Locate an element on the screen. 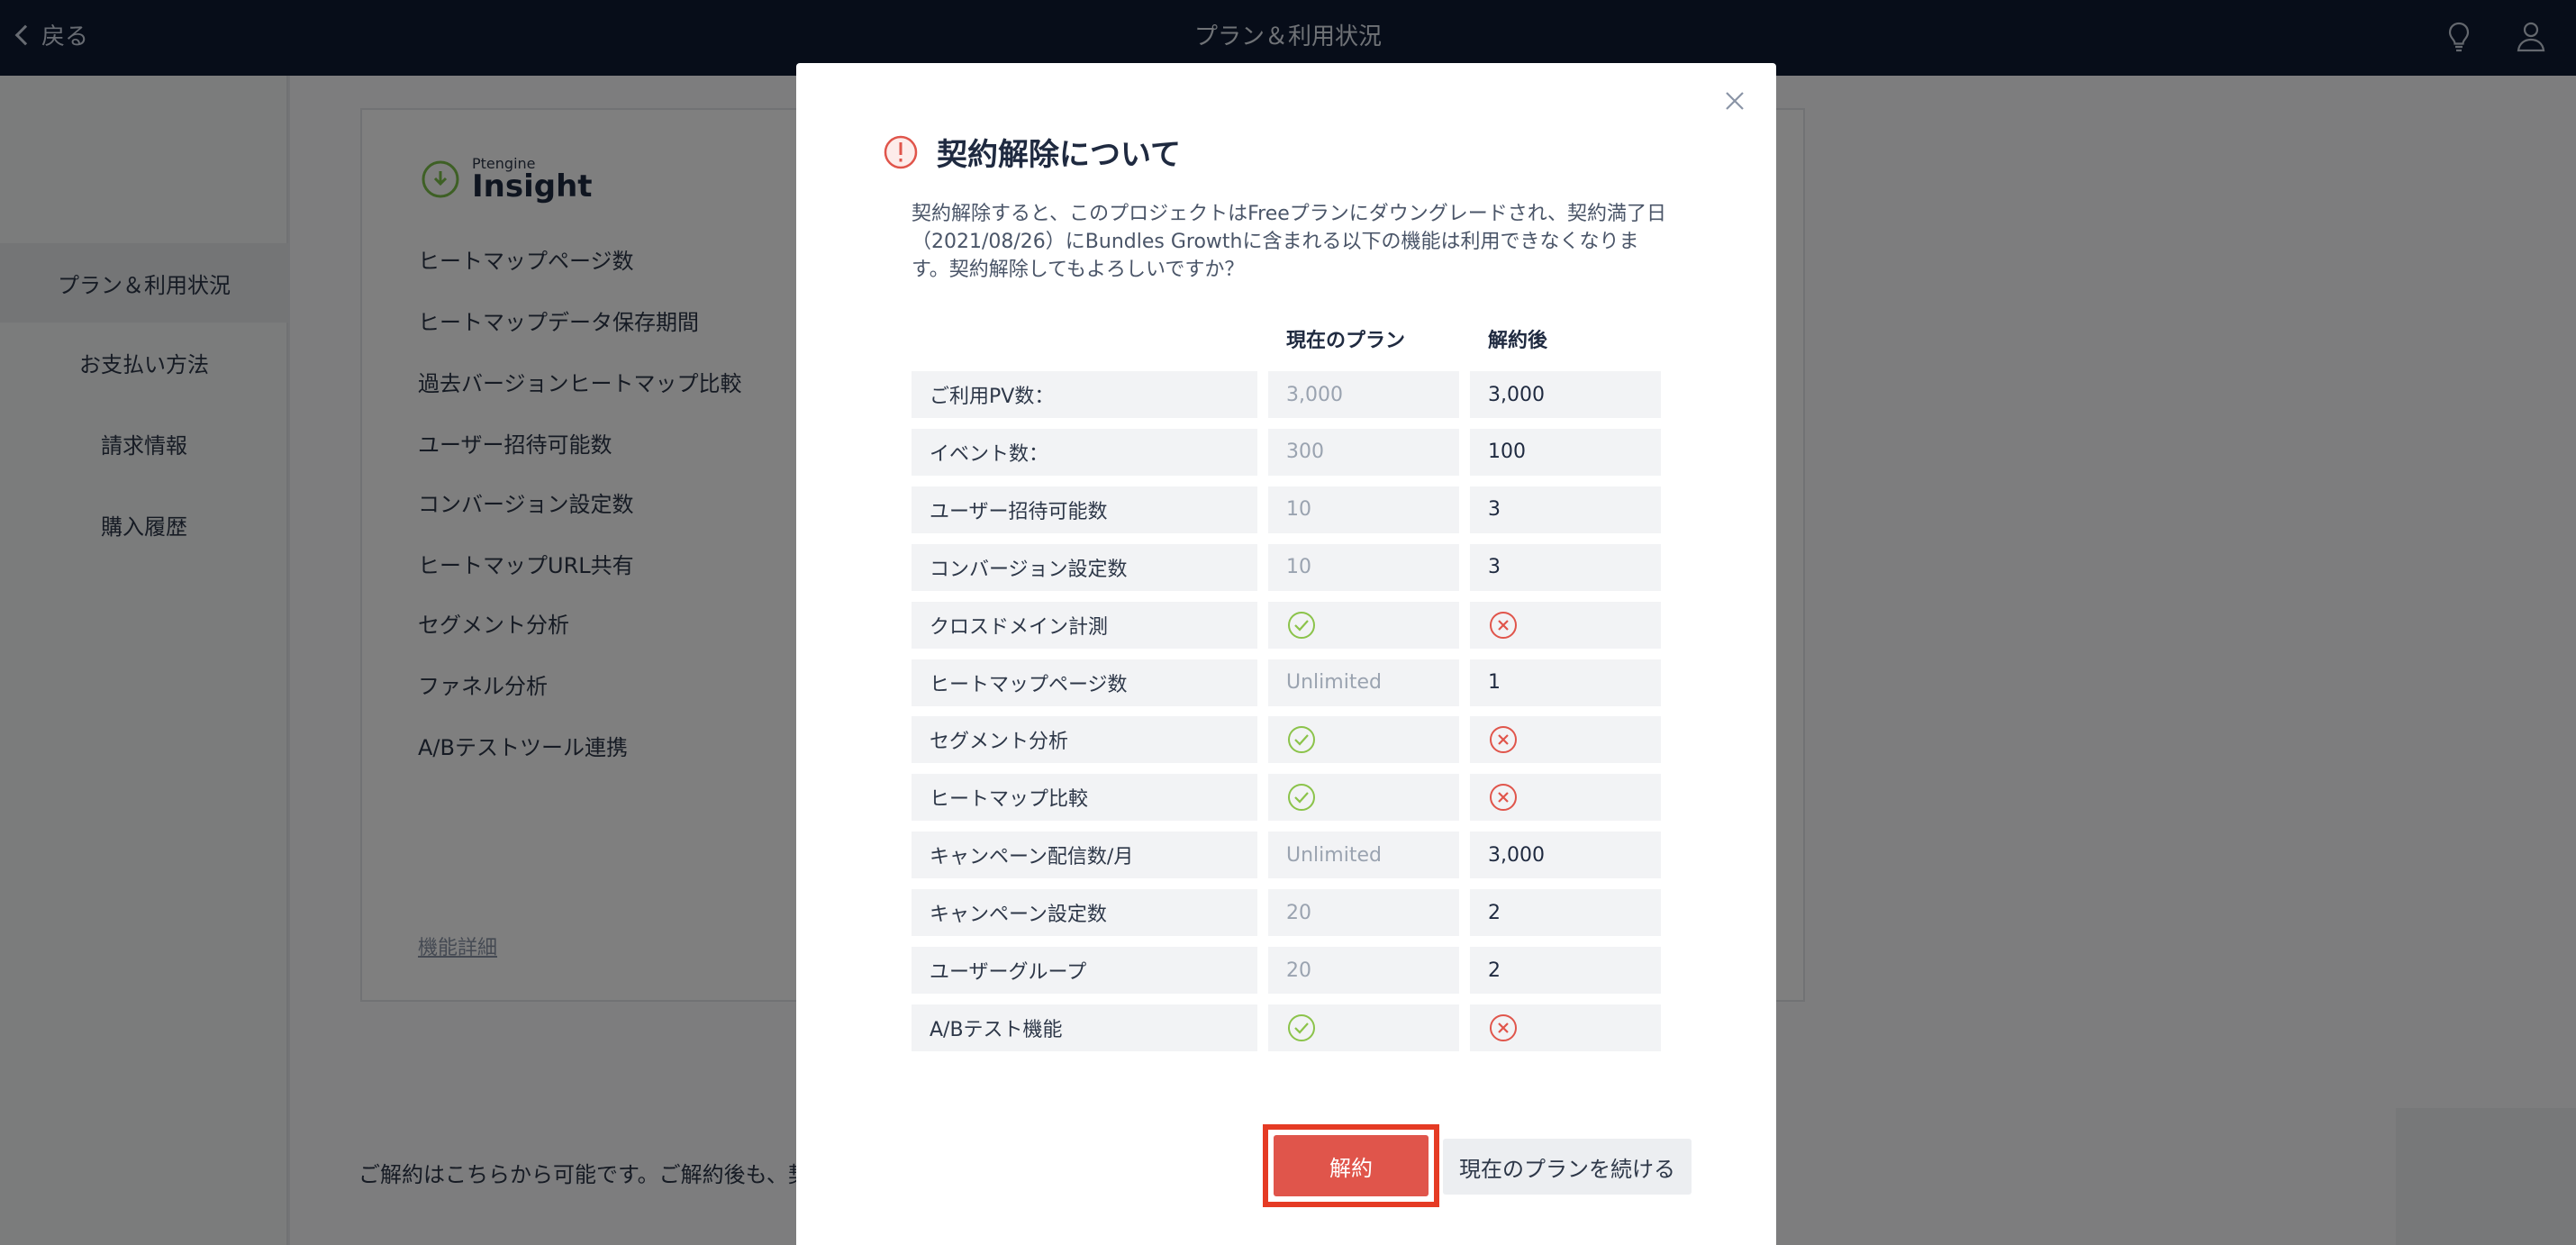 The image size is (2576, 1245). row-label: セグメント分析 is located at coordinates (1084, 740).